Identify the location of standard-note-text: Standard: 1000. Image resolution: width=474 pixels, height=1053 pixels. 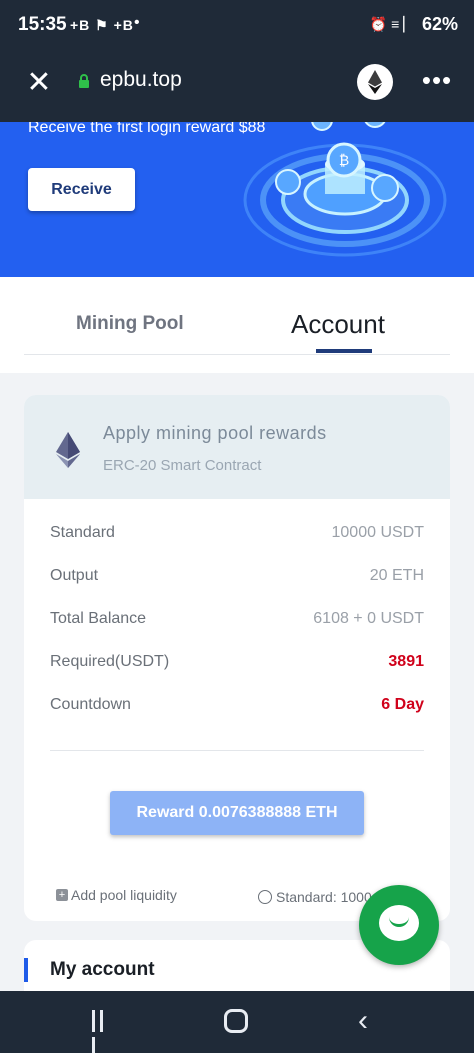
(324, 897).